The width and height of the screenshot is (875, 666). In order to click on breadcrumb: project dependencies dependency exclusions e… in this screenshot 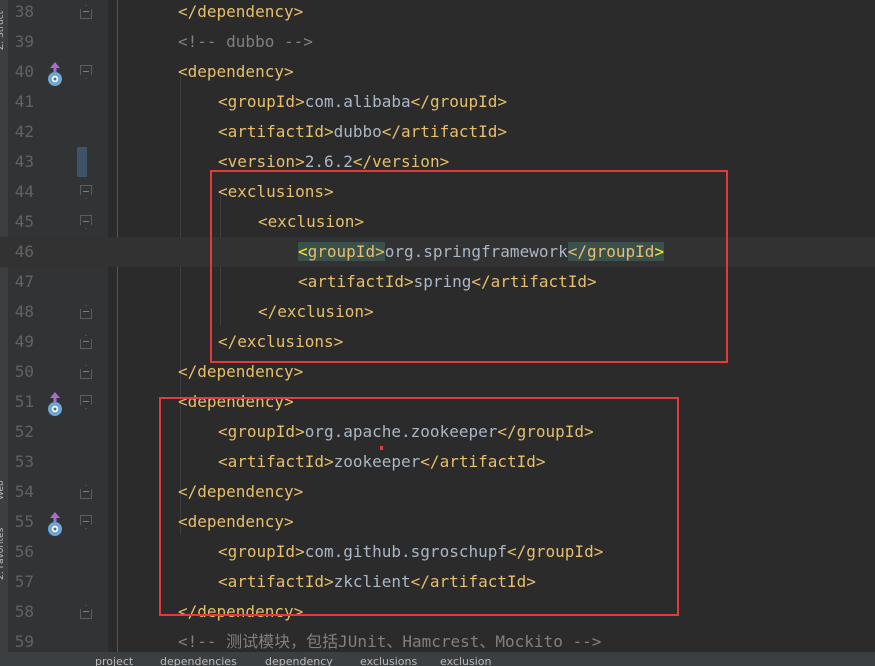, I will do `click(437, 659)`.